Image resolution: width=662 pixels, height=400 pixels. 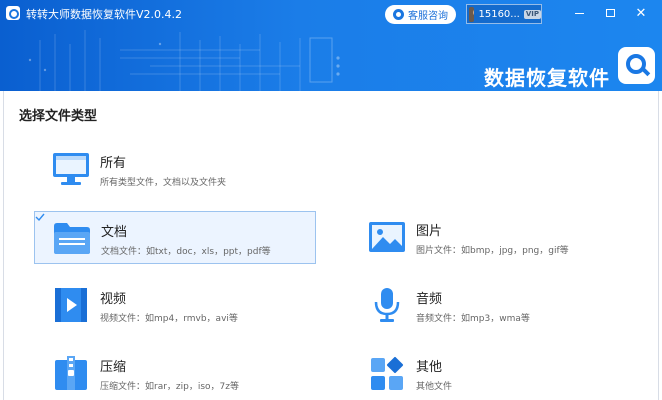 I want to click on file-type-name: 所有, so click(x=113, y=163).